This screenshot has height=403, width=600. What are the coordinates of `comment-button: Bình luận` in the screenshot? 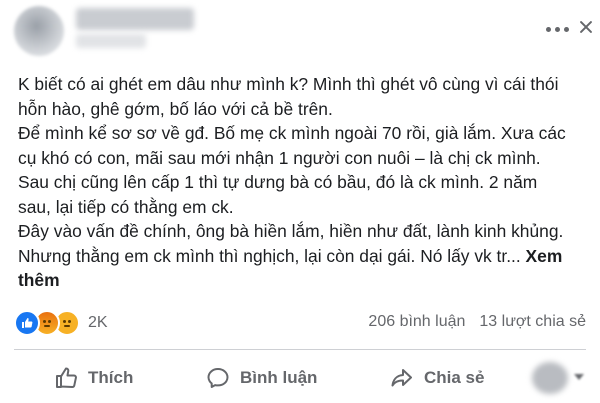 It's located at (261, 378).